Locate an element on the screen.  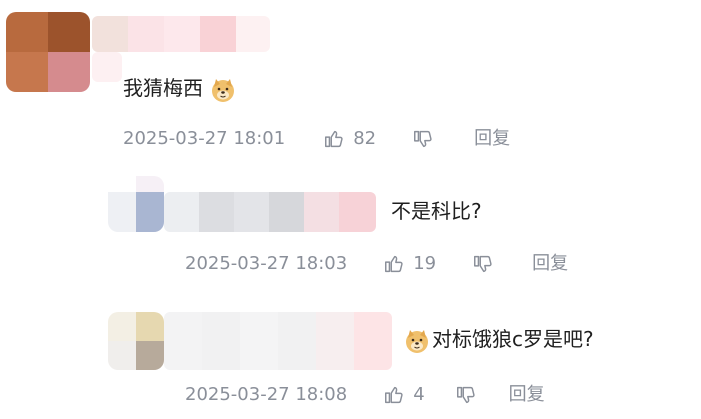
comment-text-content: 不是科比? is located at coordinates (436, 211).